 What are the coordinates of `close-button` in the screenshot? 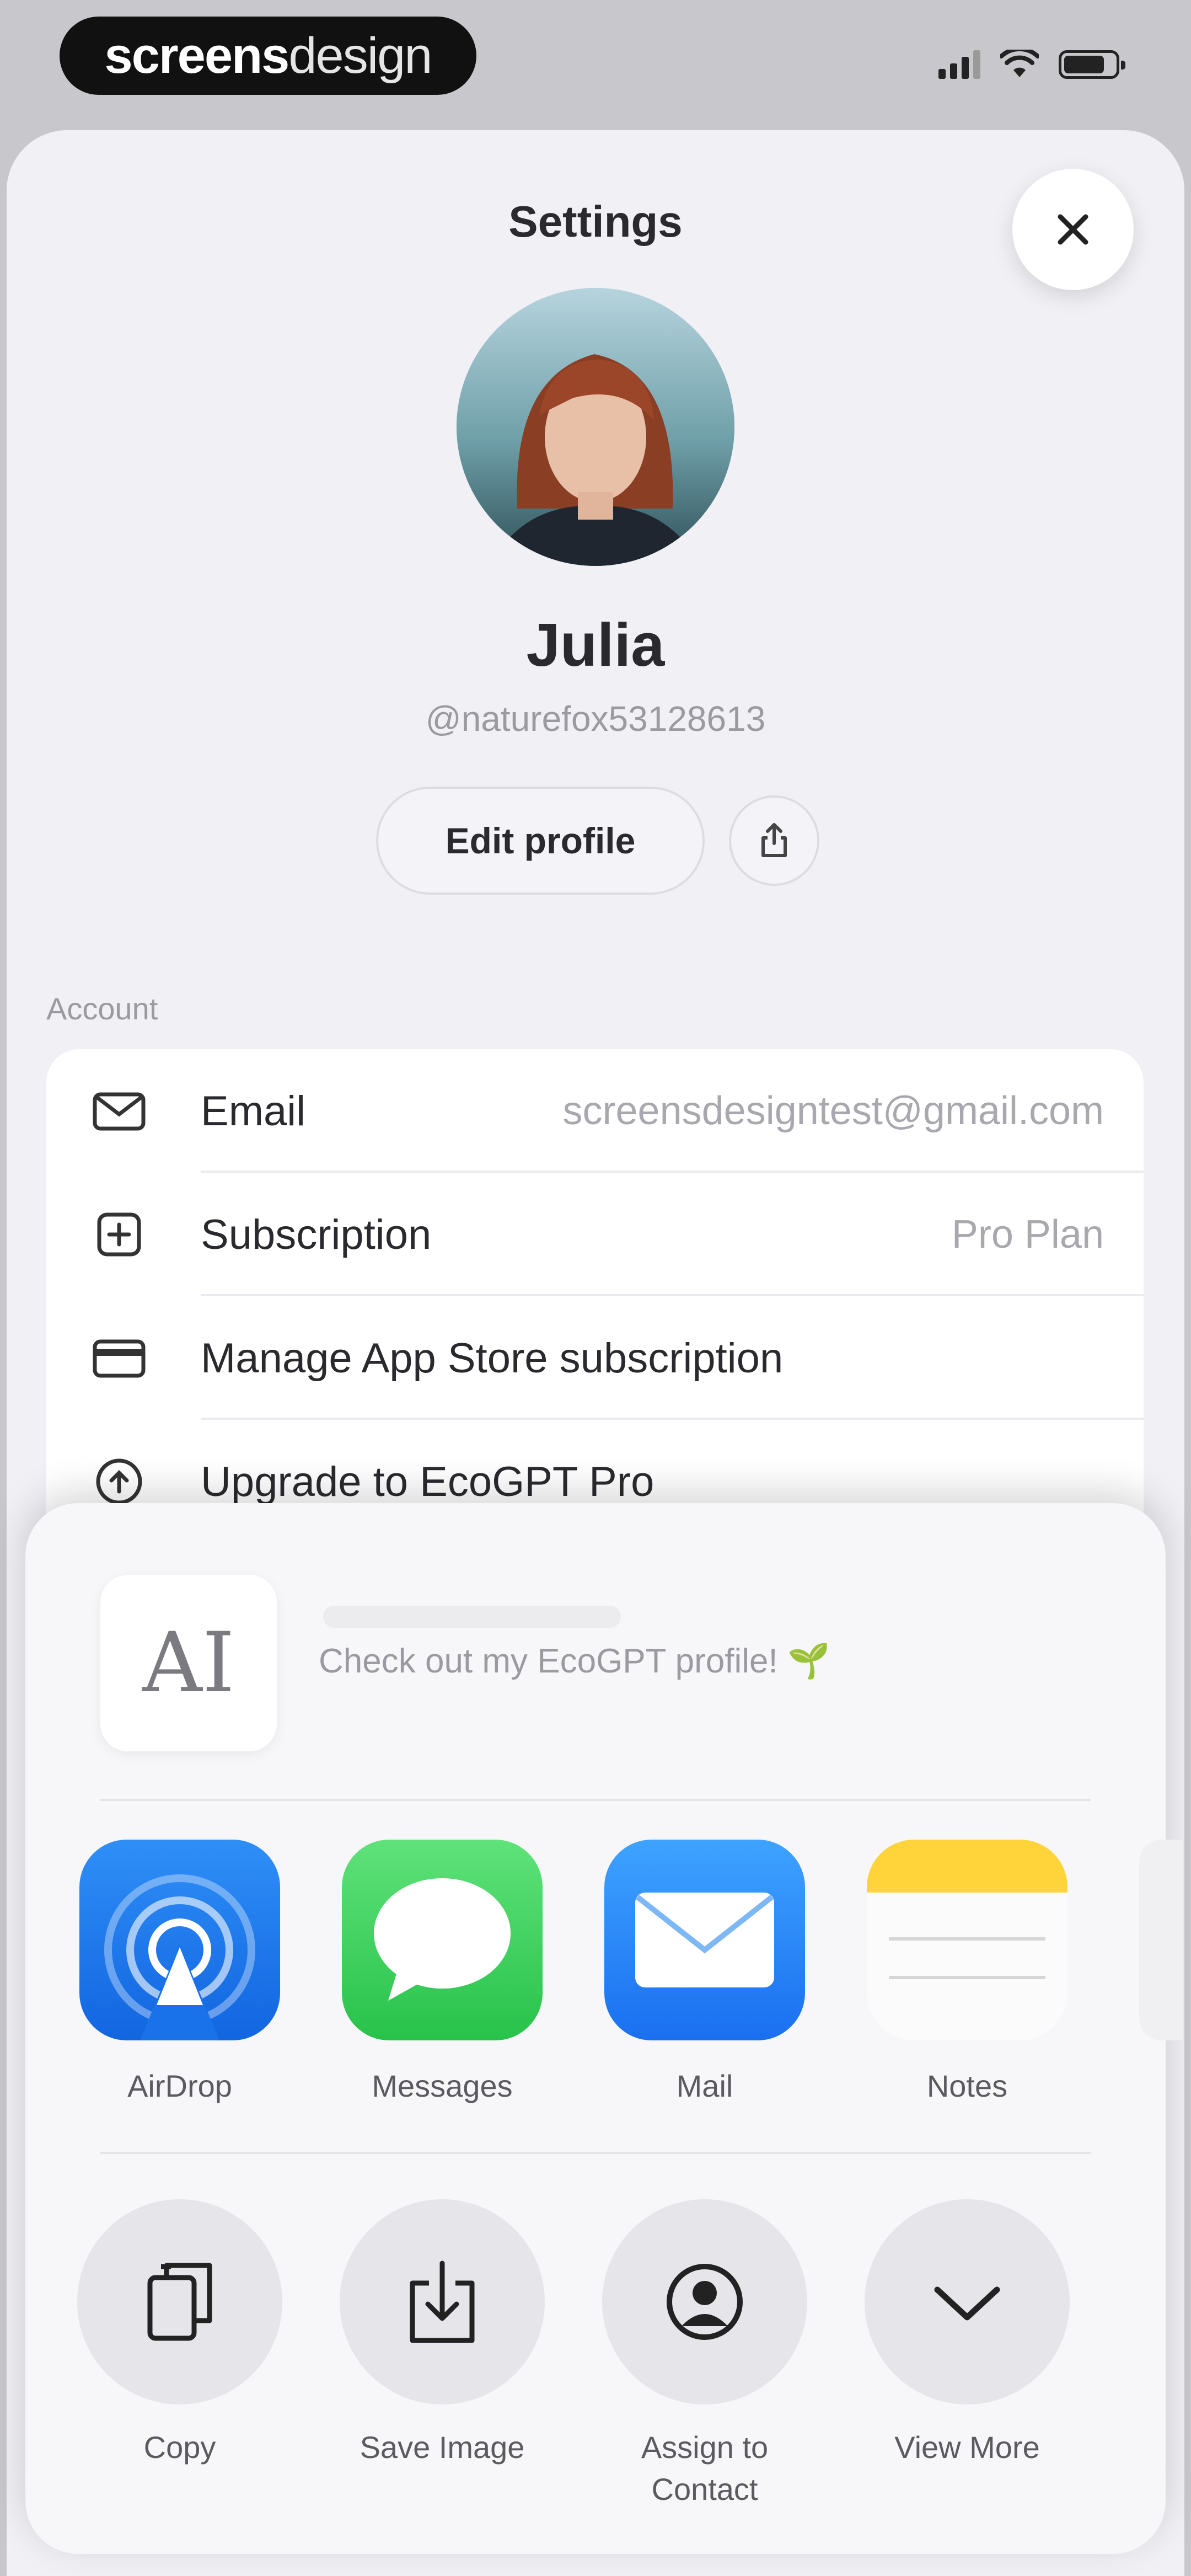 It's located at (1073, 229).